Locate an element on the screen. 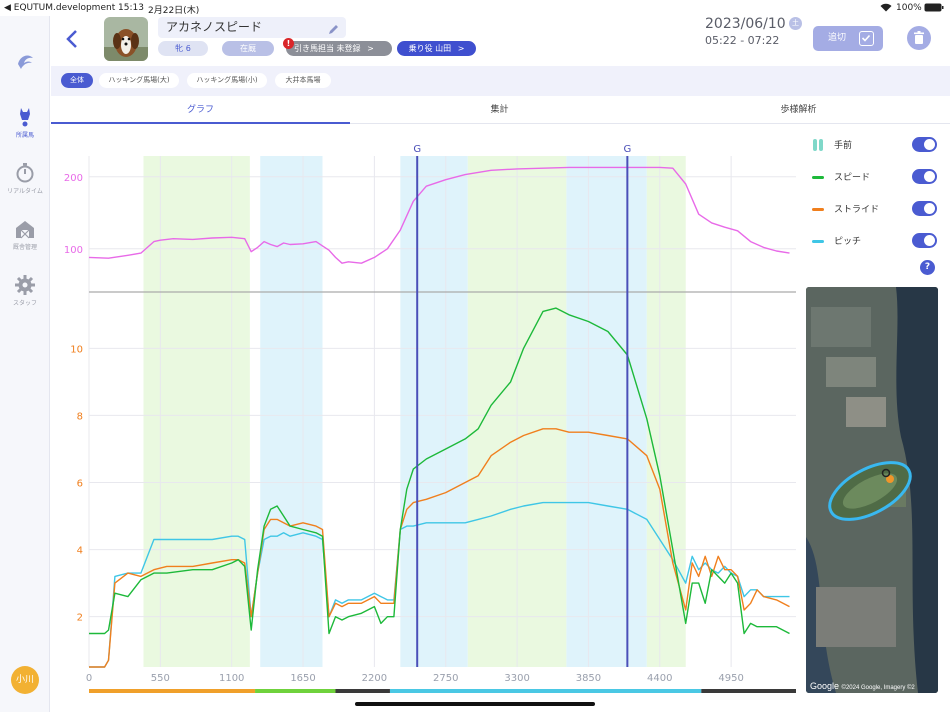 The width and height of the screenshot is (950, 712). view-tabs: グラフ 集計 歩様解析 is located at coordinates (500, 110).